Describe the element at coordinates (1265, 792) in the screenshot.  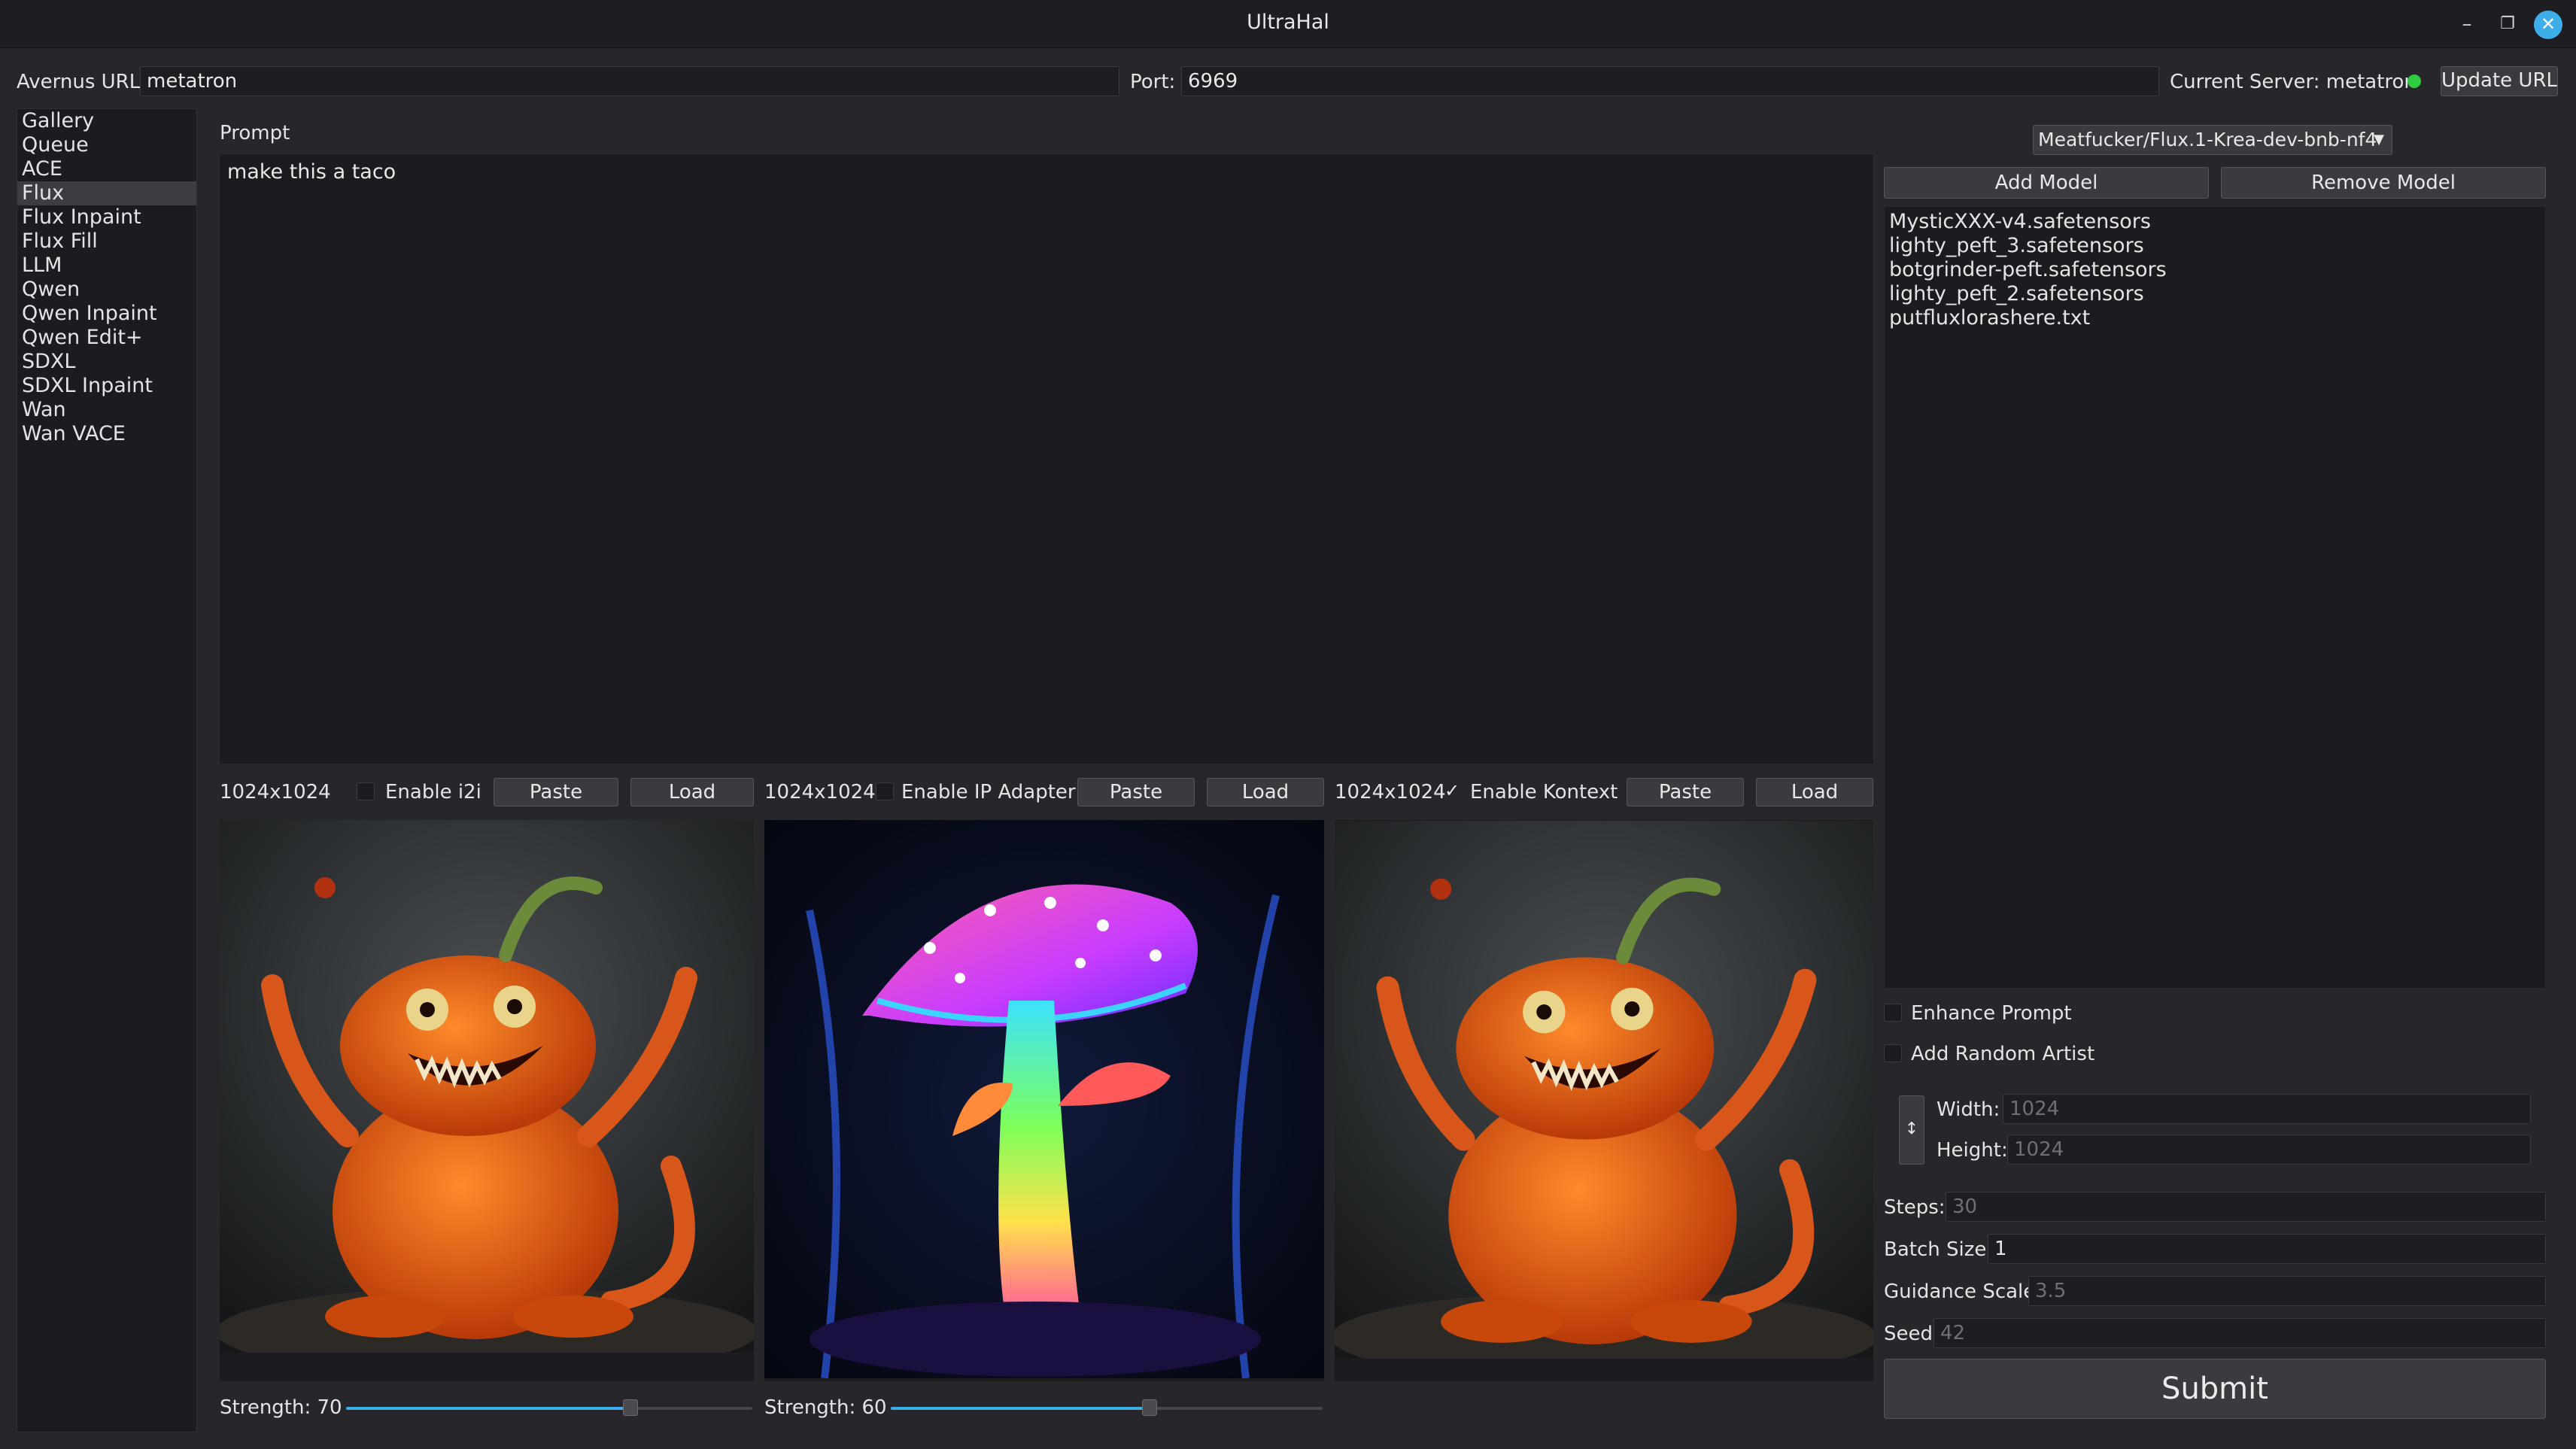
I see `panel2-load-button: Load` at that location.